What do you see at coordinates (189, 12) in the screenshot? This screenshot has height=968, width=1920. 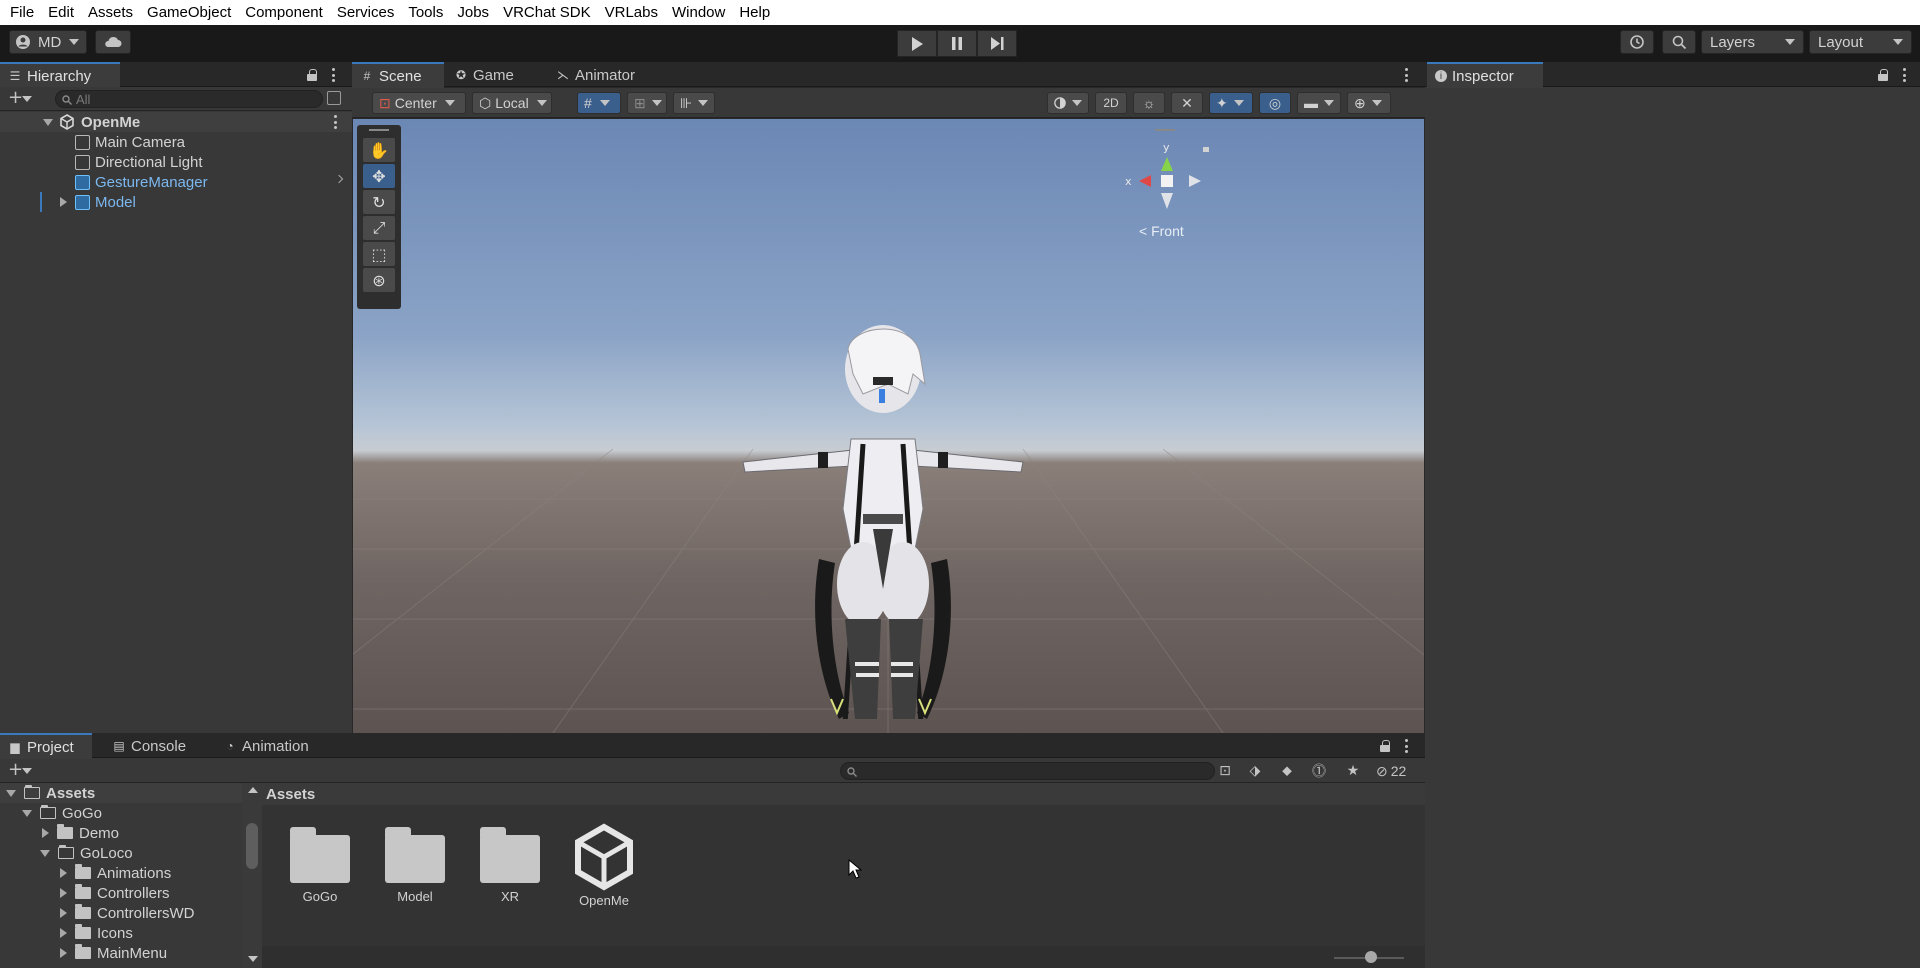 I see `menu-gameobject: GameObject` at bounding box center [189, 12].